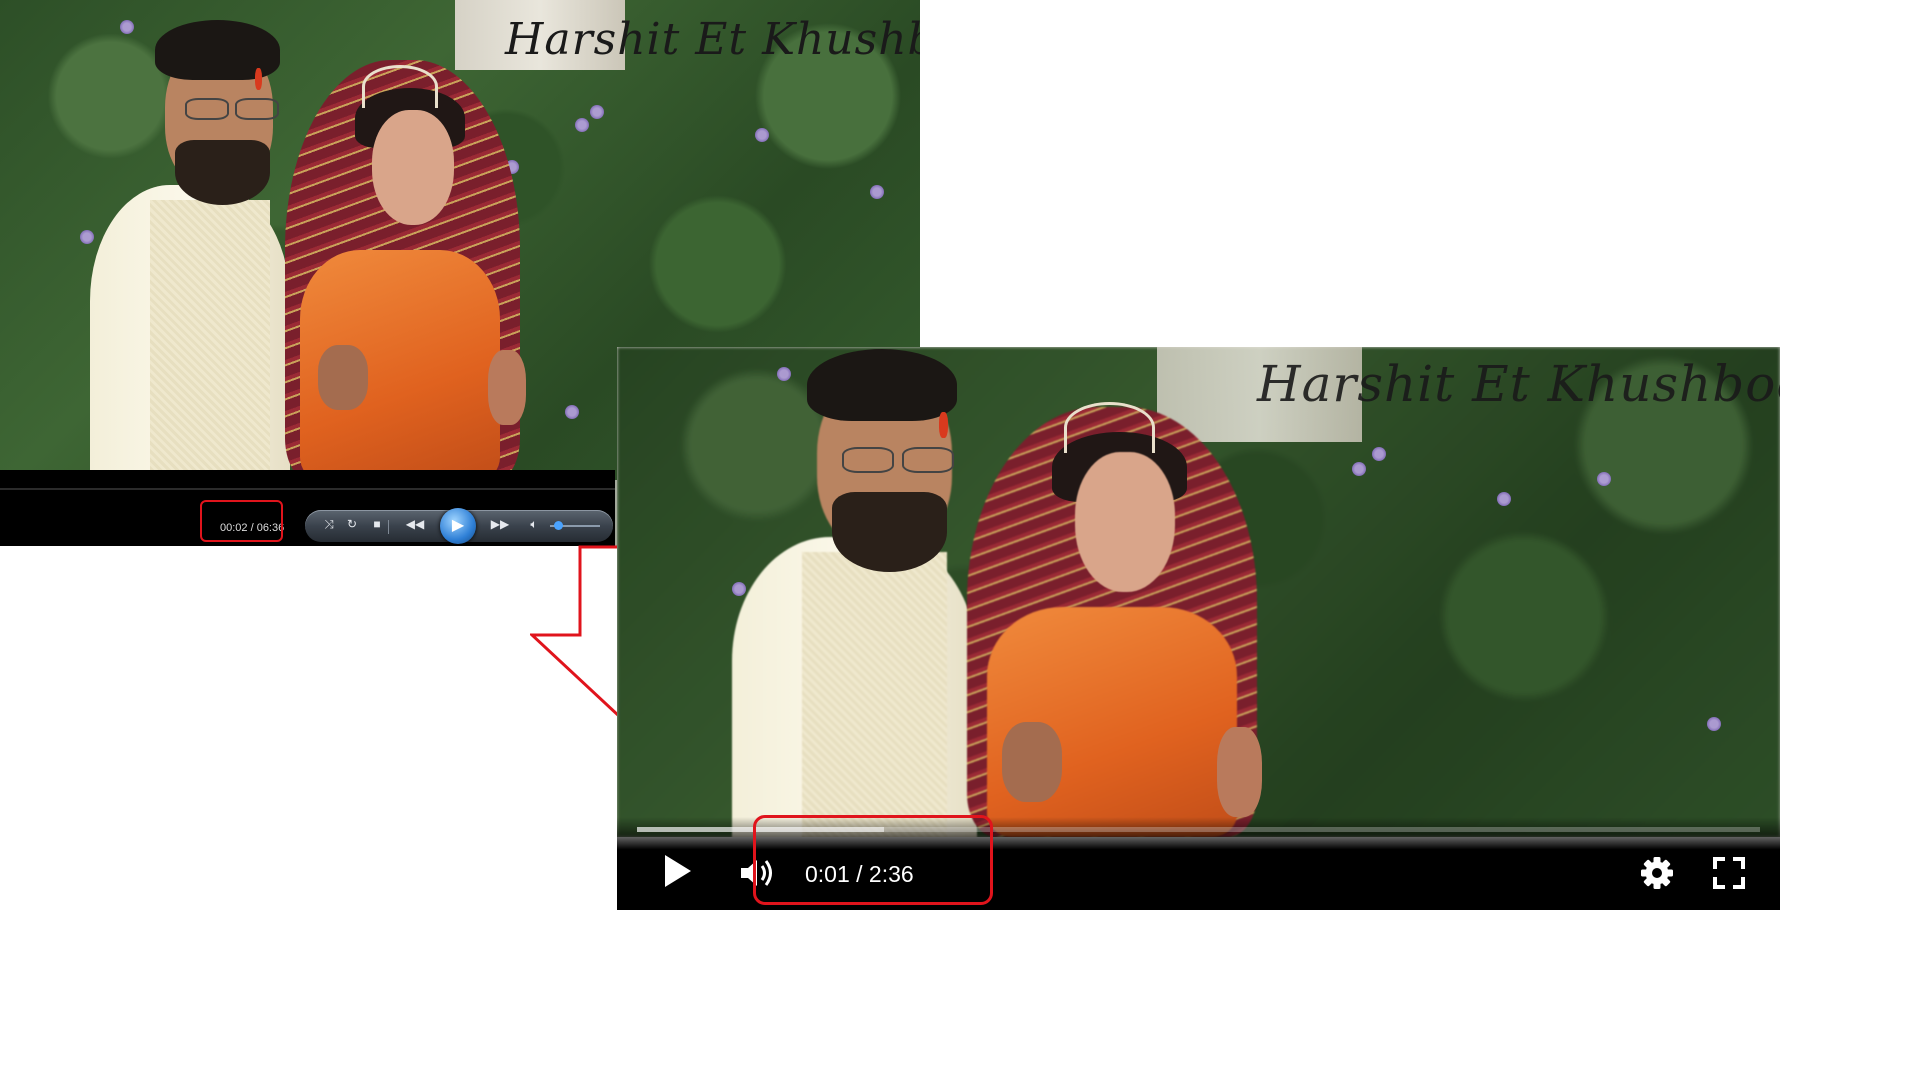 This screenshot has height=1080, width=1920. What do you see at coordinates (882, 385) in the screenshot?
I see `groom-hair` at bounding box center [882, 385].